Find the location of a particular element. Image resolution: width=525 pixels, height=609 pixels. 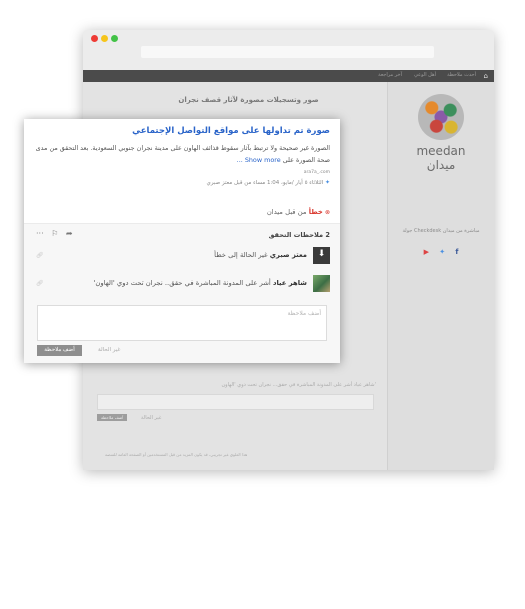

status-word: خطأ is located at coordinates (315, 212).